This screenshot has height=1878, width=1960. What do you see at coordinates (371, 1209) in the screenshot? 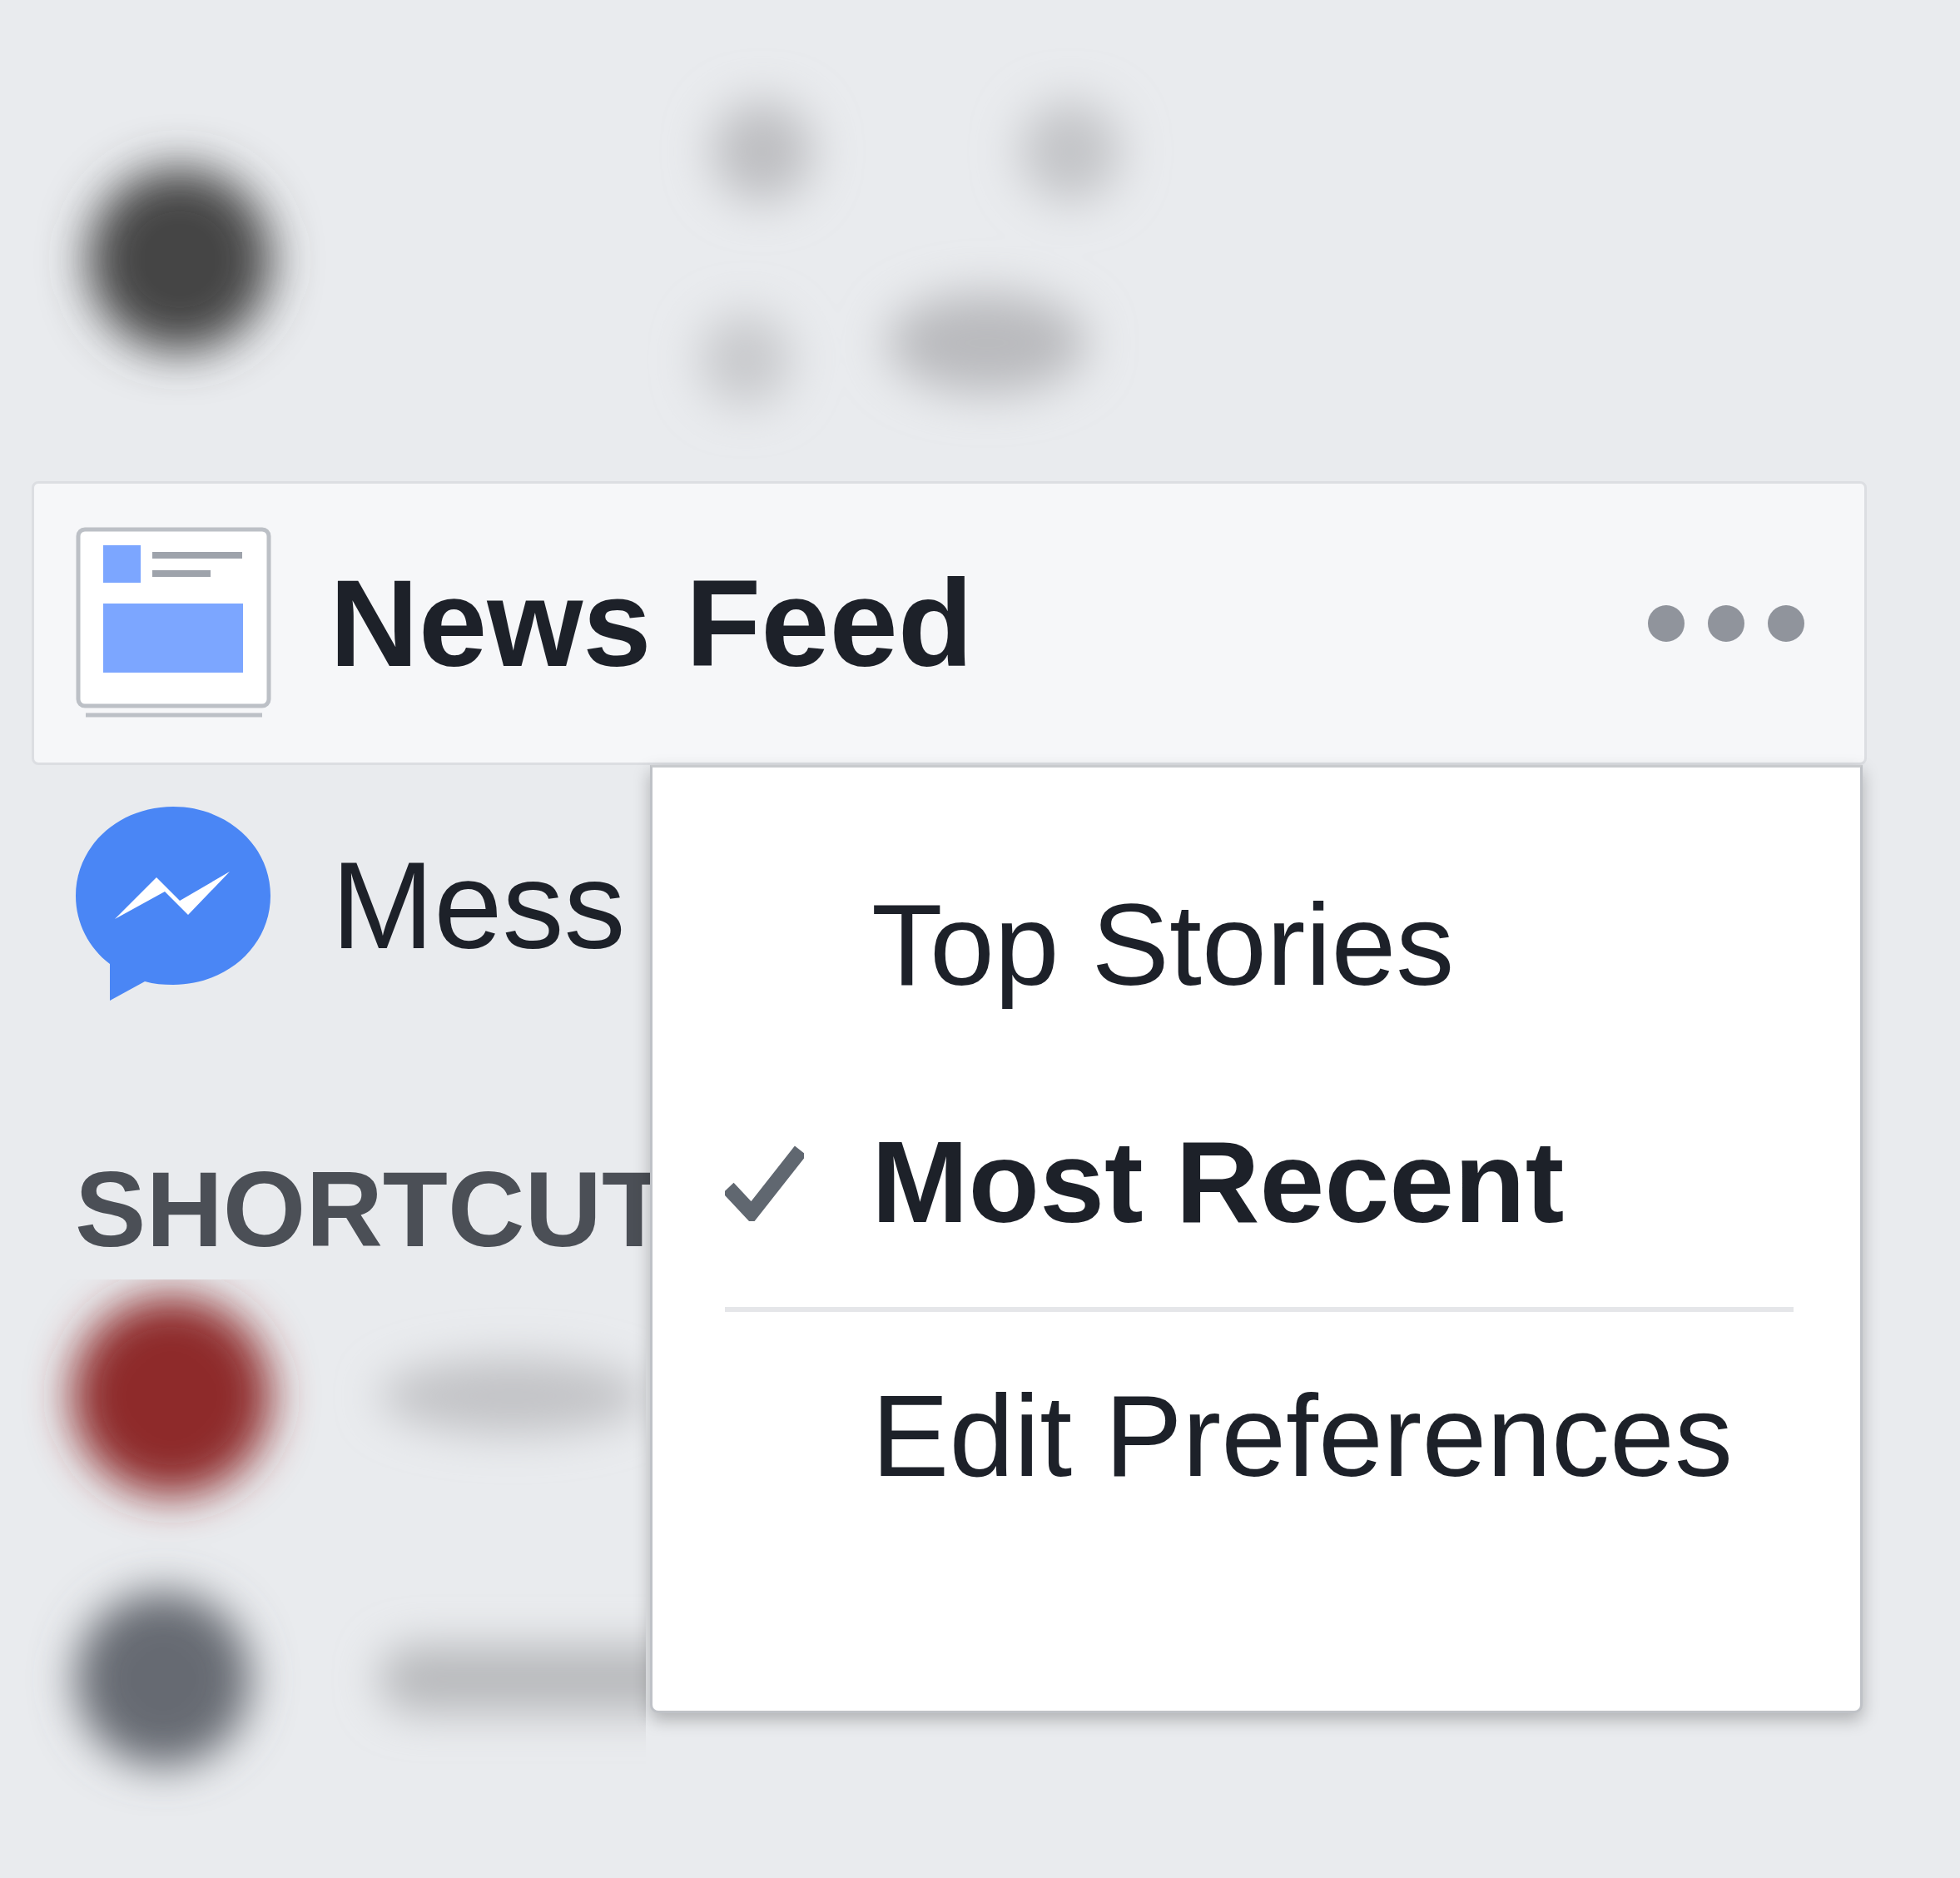
I see `section-heading: SHORTCUT` at bounding box center [371, 1209].